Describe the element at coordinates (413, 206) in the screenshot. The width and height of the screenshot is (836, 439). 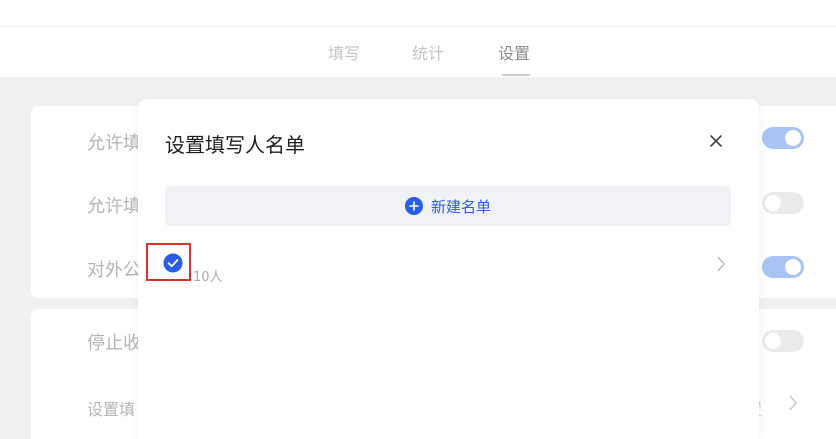
I see `plus-circle-icon` at that location.